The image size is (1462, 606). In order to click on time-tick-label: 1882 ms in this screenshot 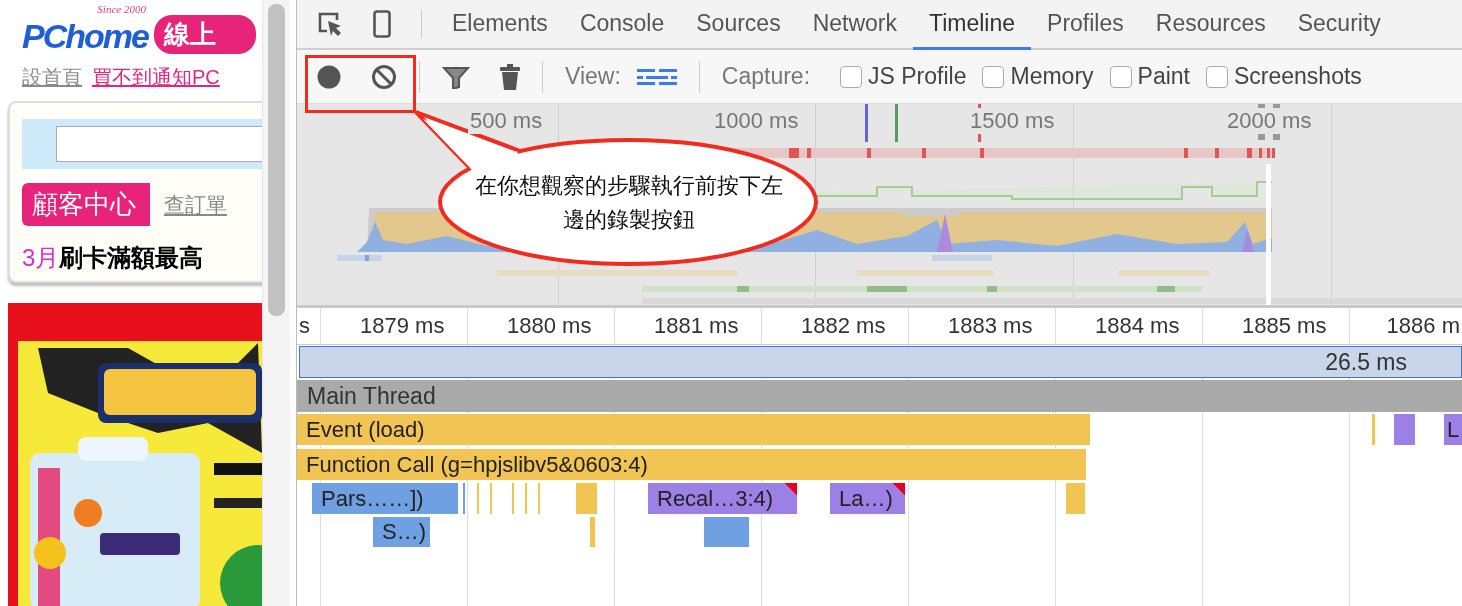, I will do `click(843, 326)`.